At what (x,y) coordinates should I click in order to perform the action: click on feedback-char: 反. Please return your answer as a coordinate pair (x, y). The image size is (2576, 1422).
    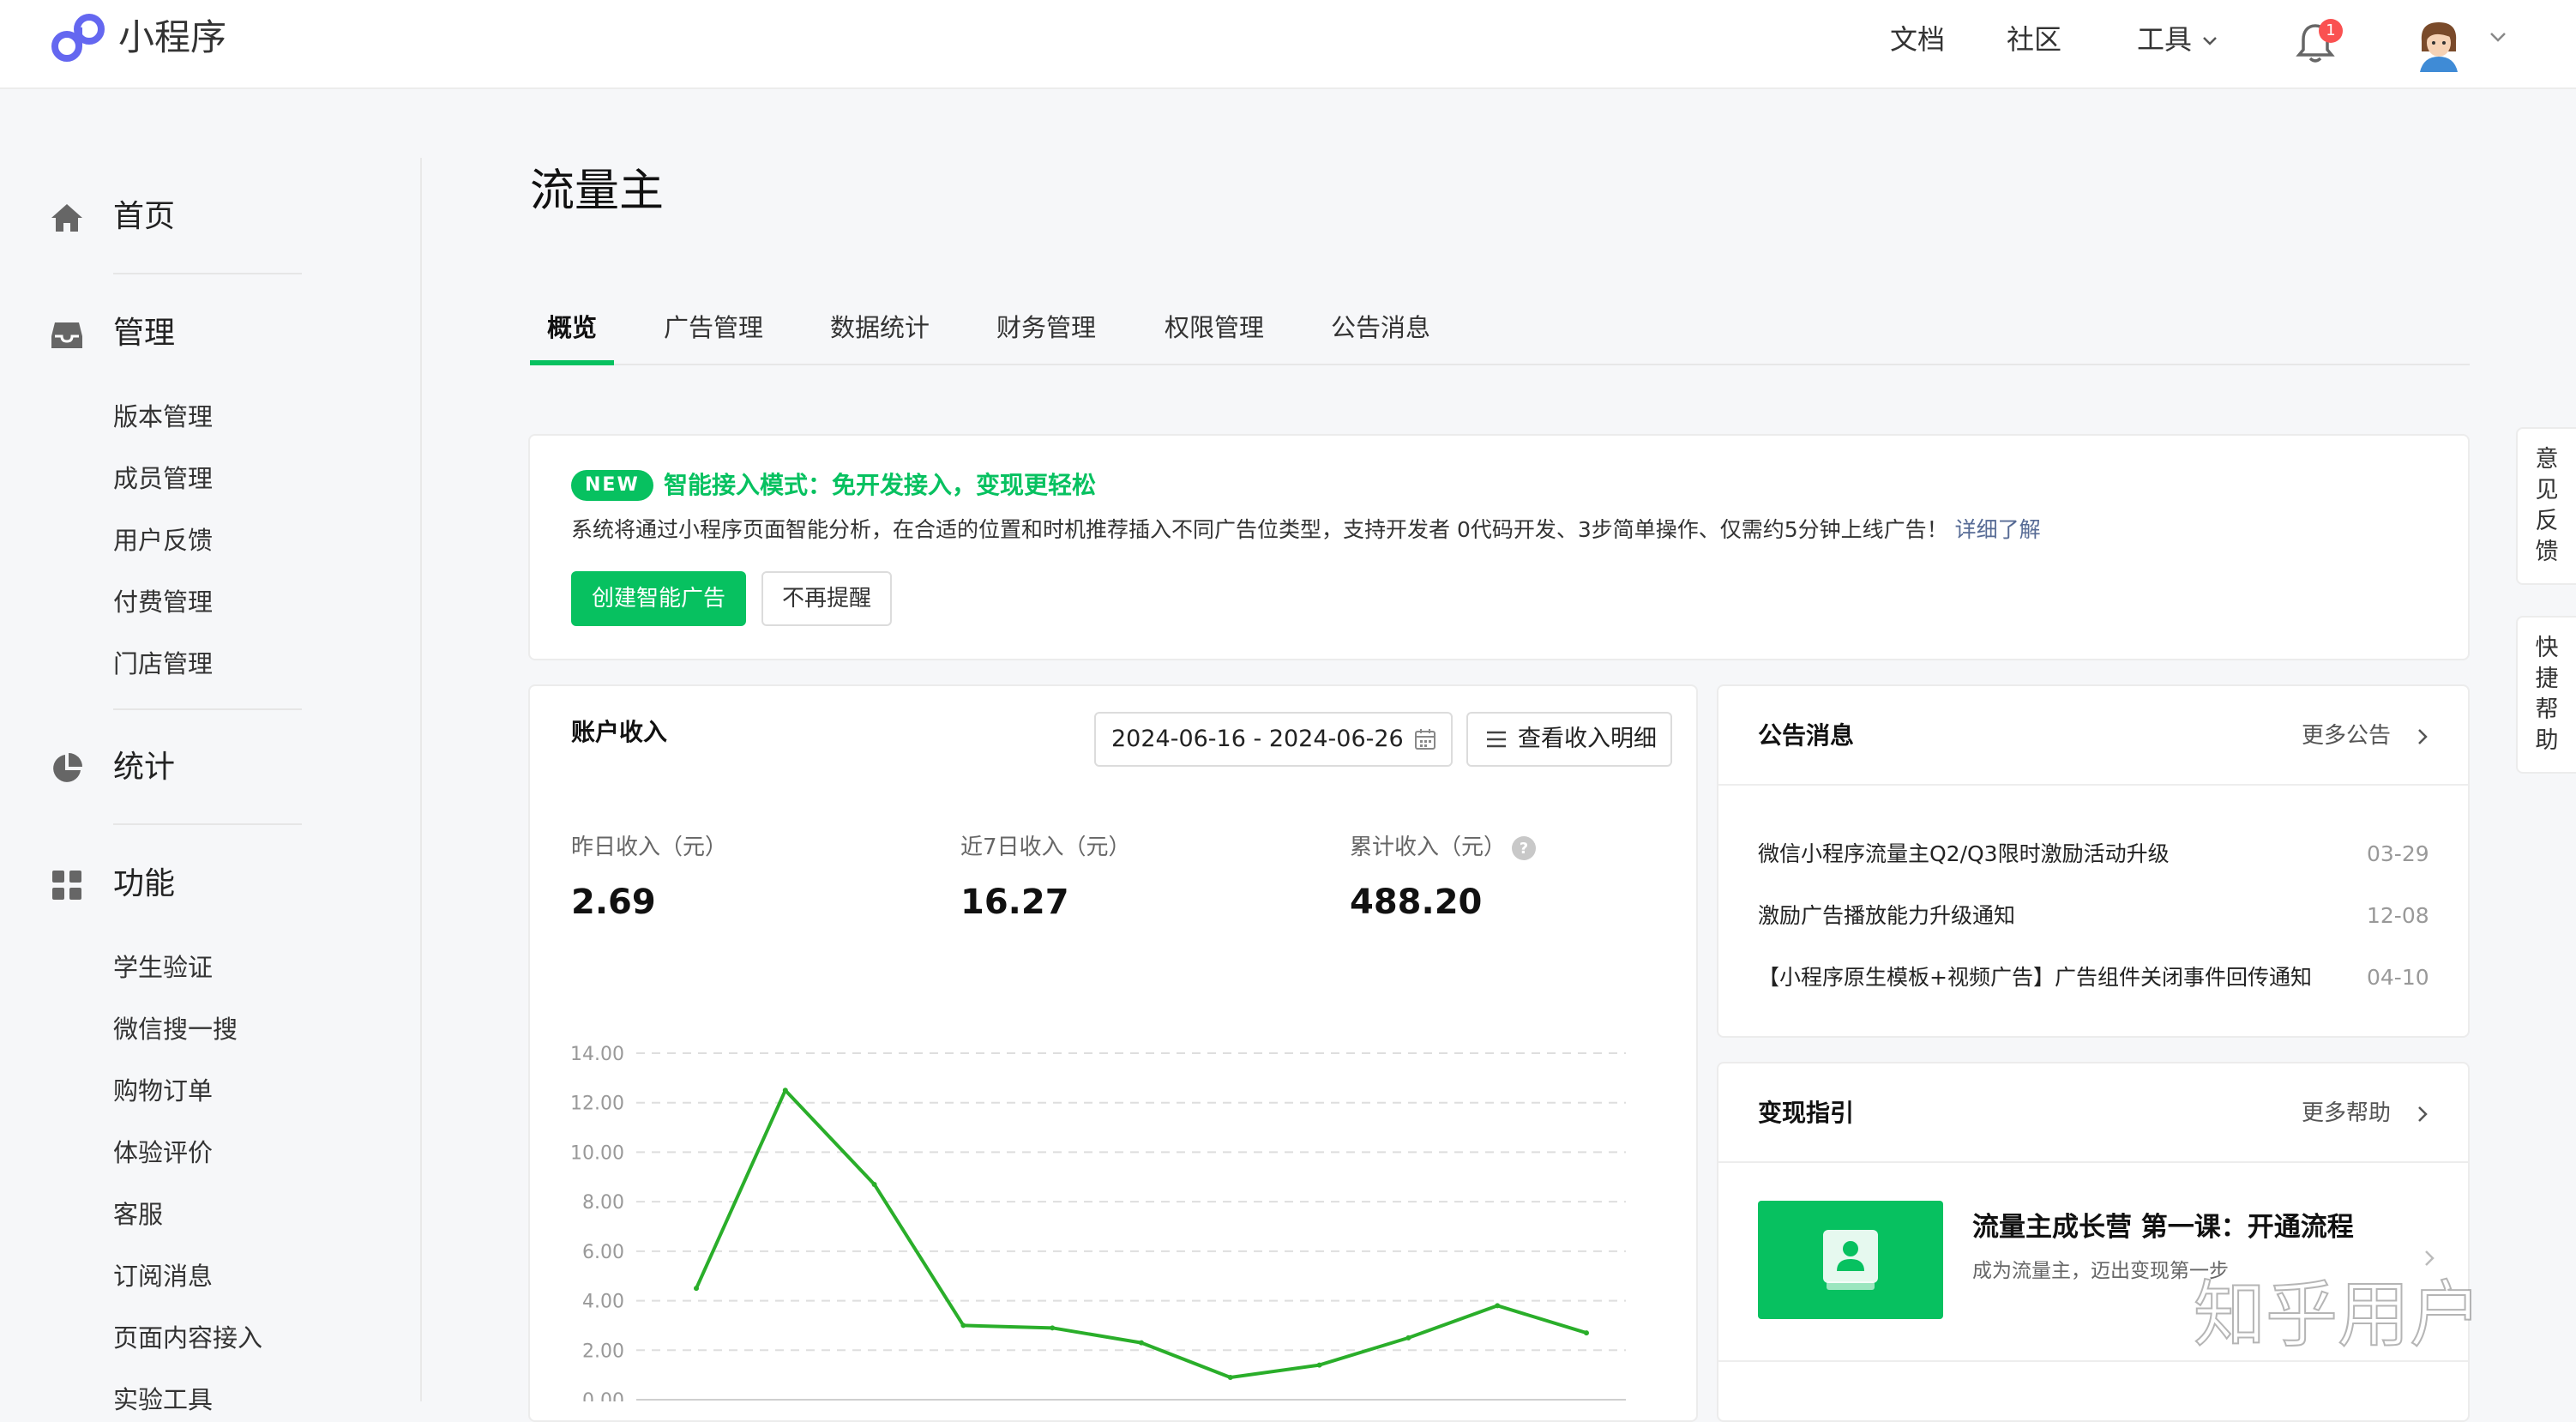
    Looking at the image, I should click on (2547, 521).